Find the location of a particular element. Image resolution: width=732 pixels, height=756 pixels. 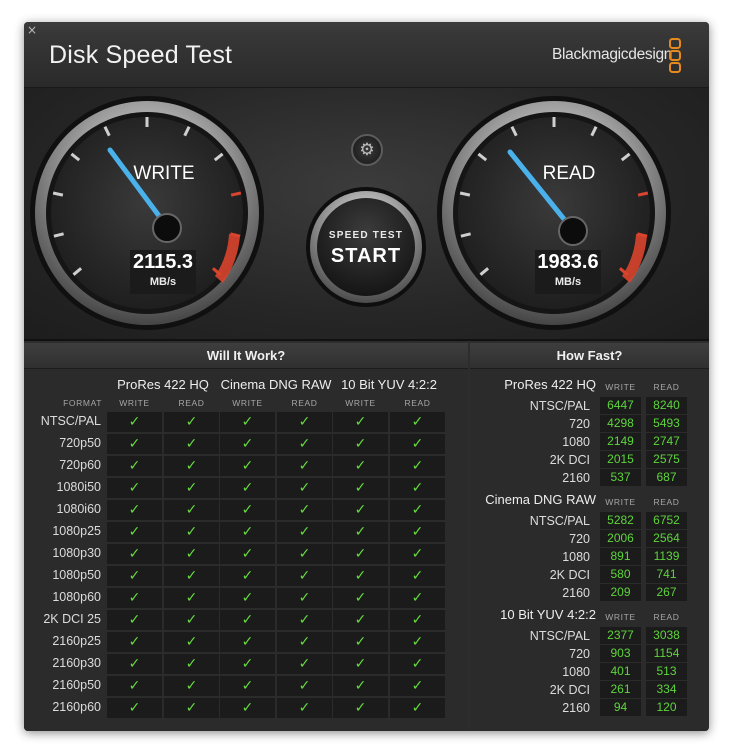

format-label: 2160p25 is located at coordinates (76, 641).